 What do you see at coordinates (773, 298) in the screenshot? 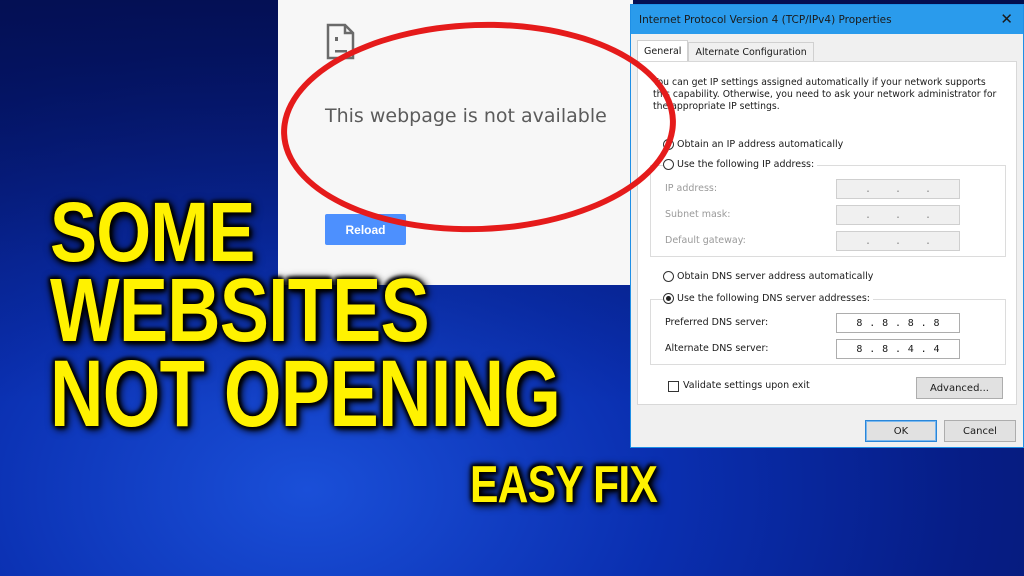
I see `radio-label: Use the following DNS server addresses:` at bounding box center [773, 298].